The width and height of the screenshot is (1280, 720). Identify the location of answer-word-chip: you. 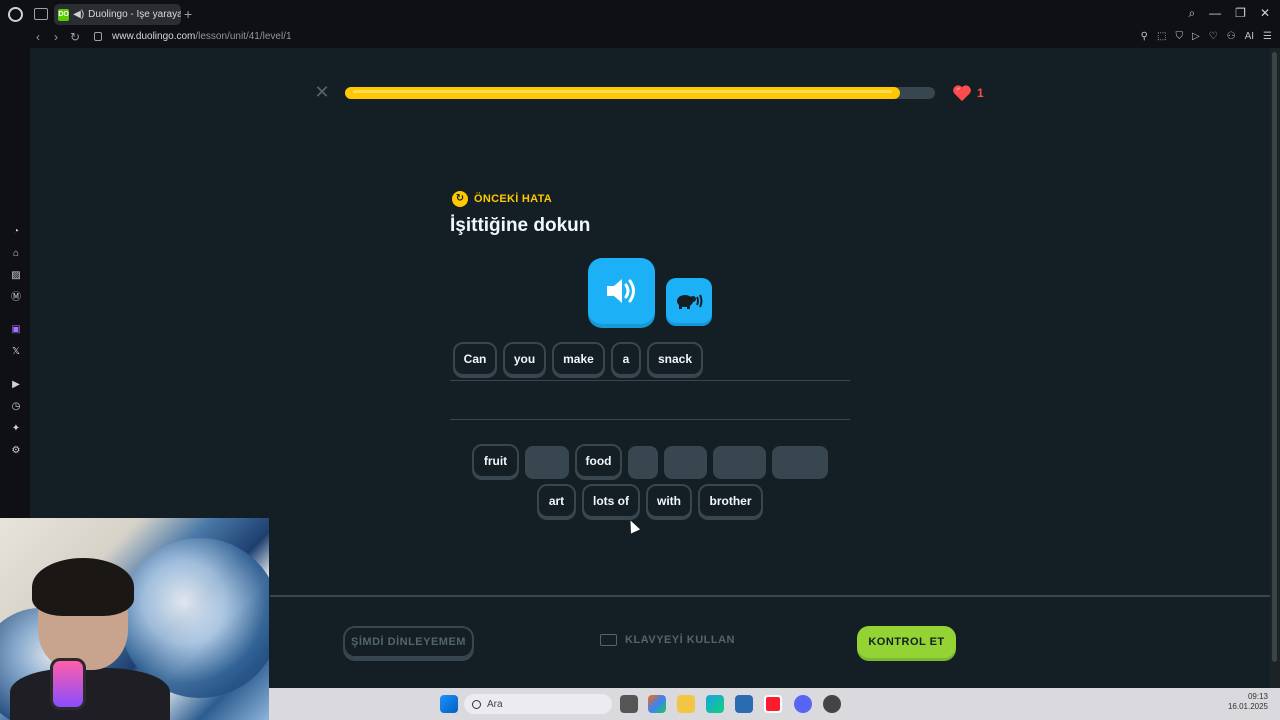
(524, 359).